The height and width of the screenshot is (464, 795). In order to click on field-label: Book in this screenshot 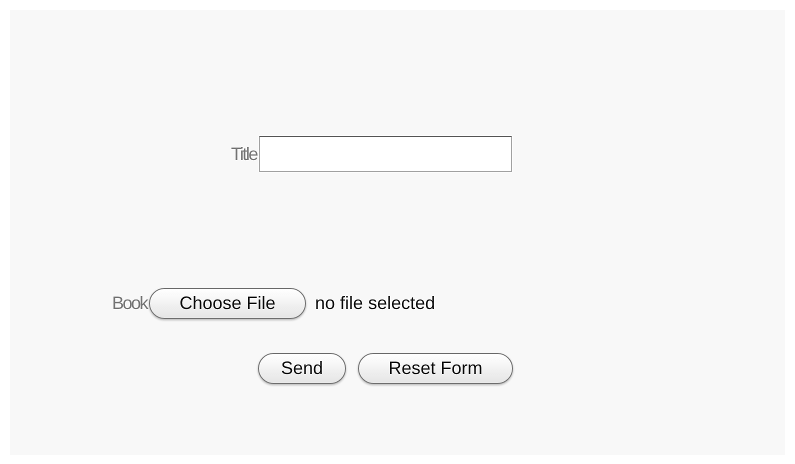, I will do `click(130, 303)`.